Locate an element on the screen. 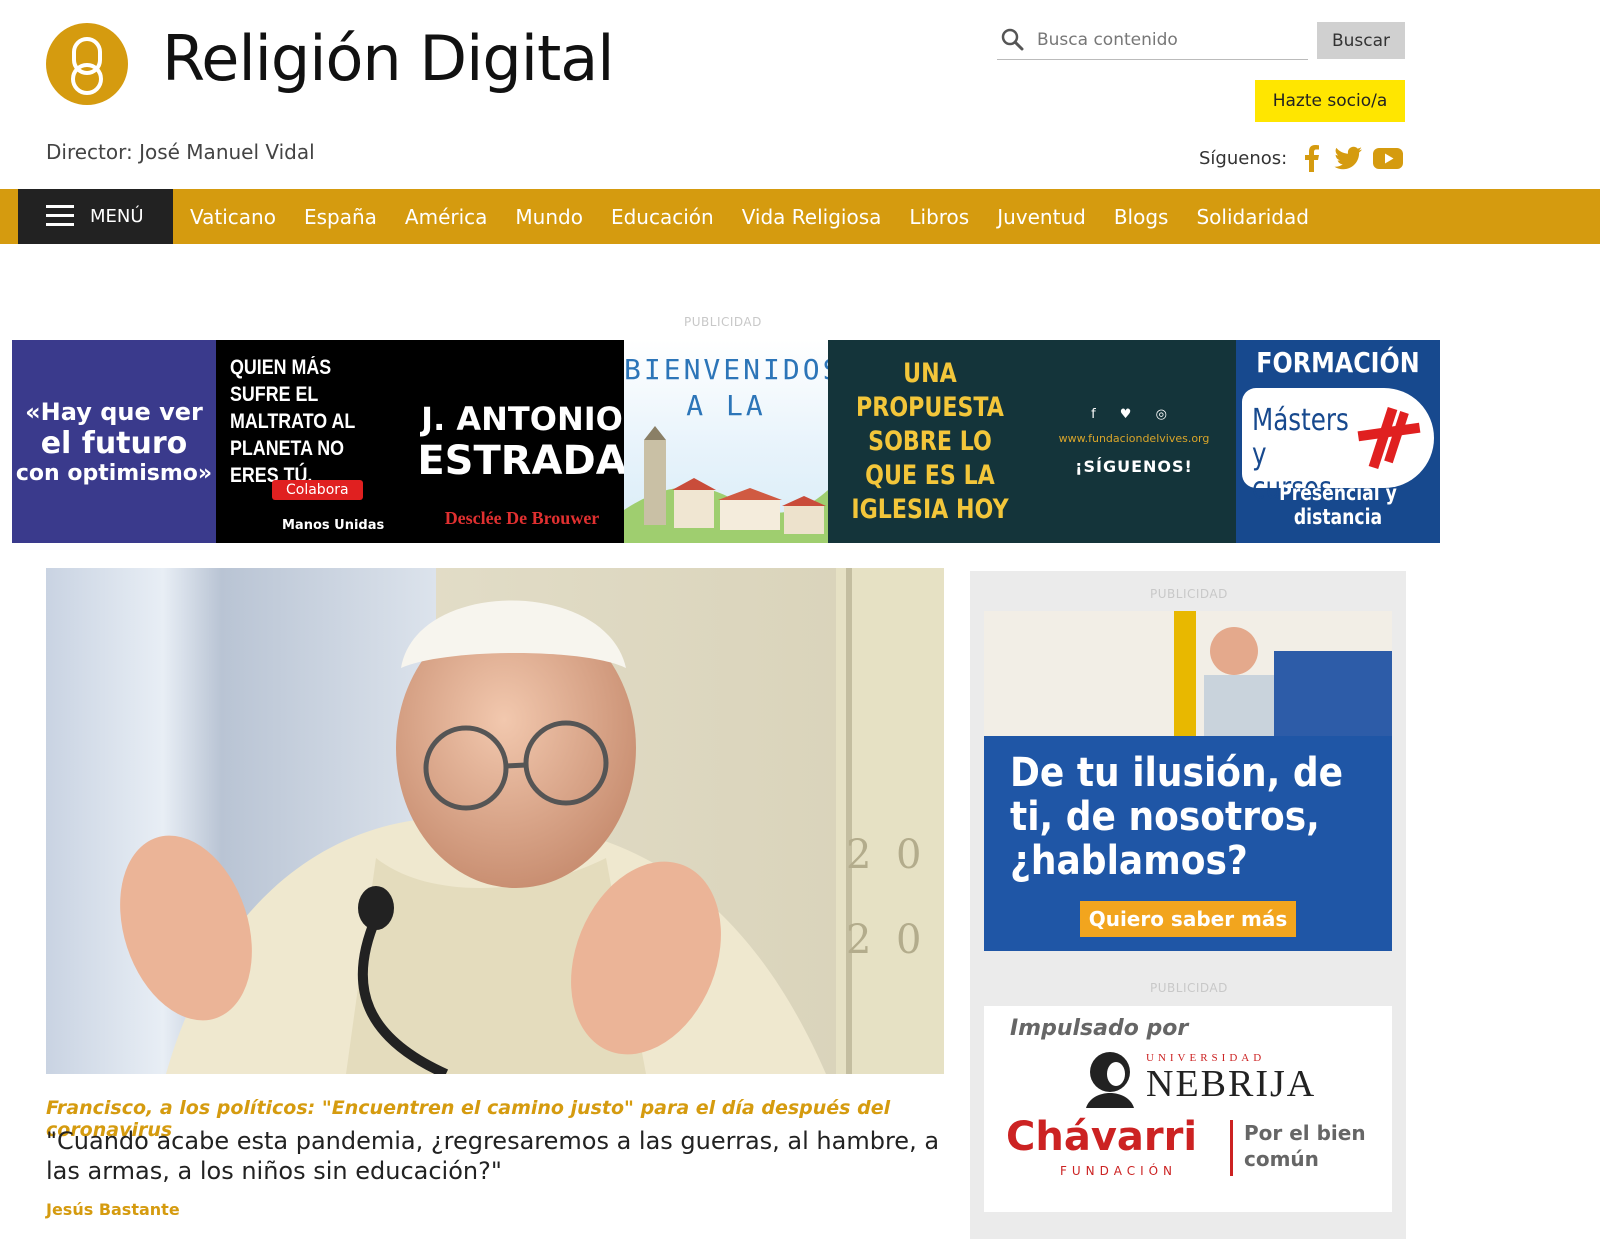 This screenshot has width=1600, height=1239. director-credit: Director: José Manuel Vidal is located at coordinates (180, 152).